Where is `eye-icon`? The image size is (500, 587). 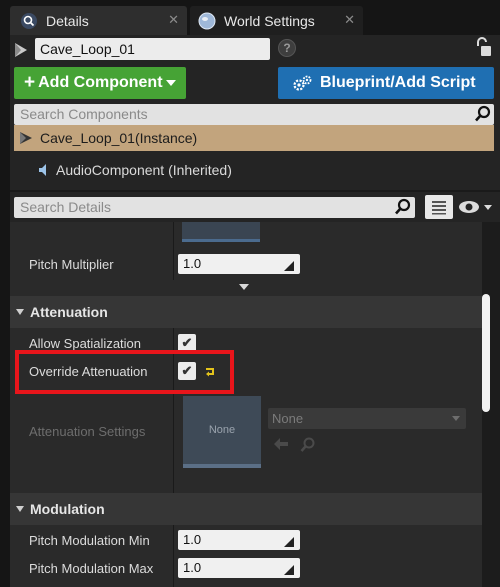 eye-icon is located at coordinates (475, 207).